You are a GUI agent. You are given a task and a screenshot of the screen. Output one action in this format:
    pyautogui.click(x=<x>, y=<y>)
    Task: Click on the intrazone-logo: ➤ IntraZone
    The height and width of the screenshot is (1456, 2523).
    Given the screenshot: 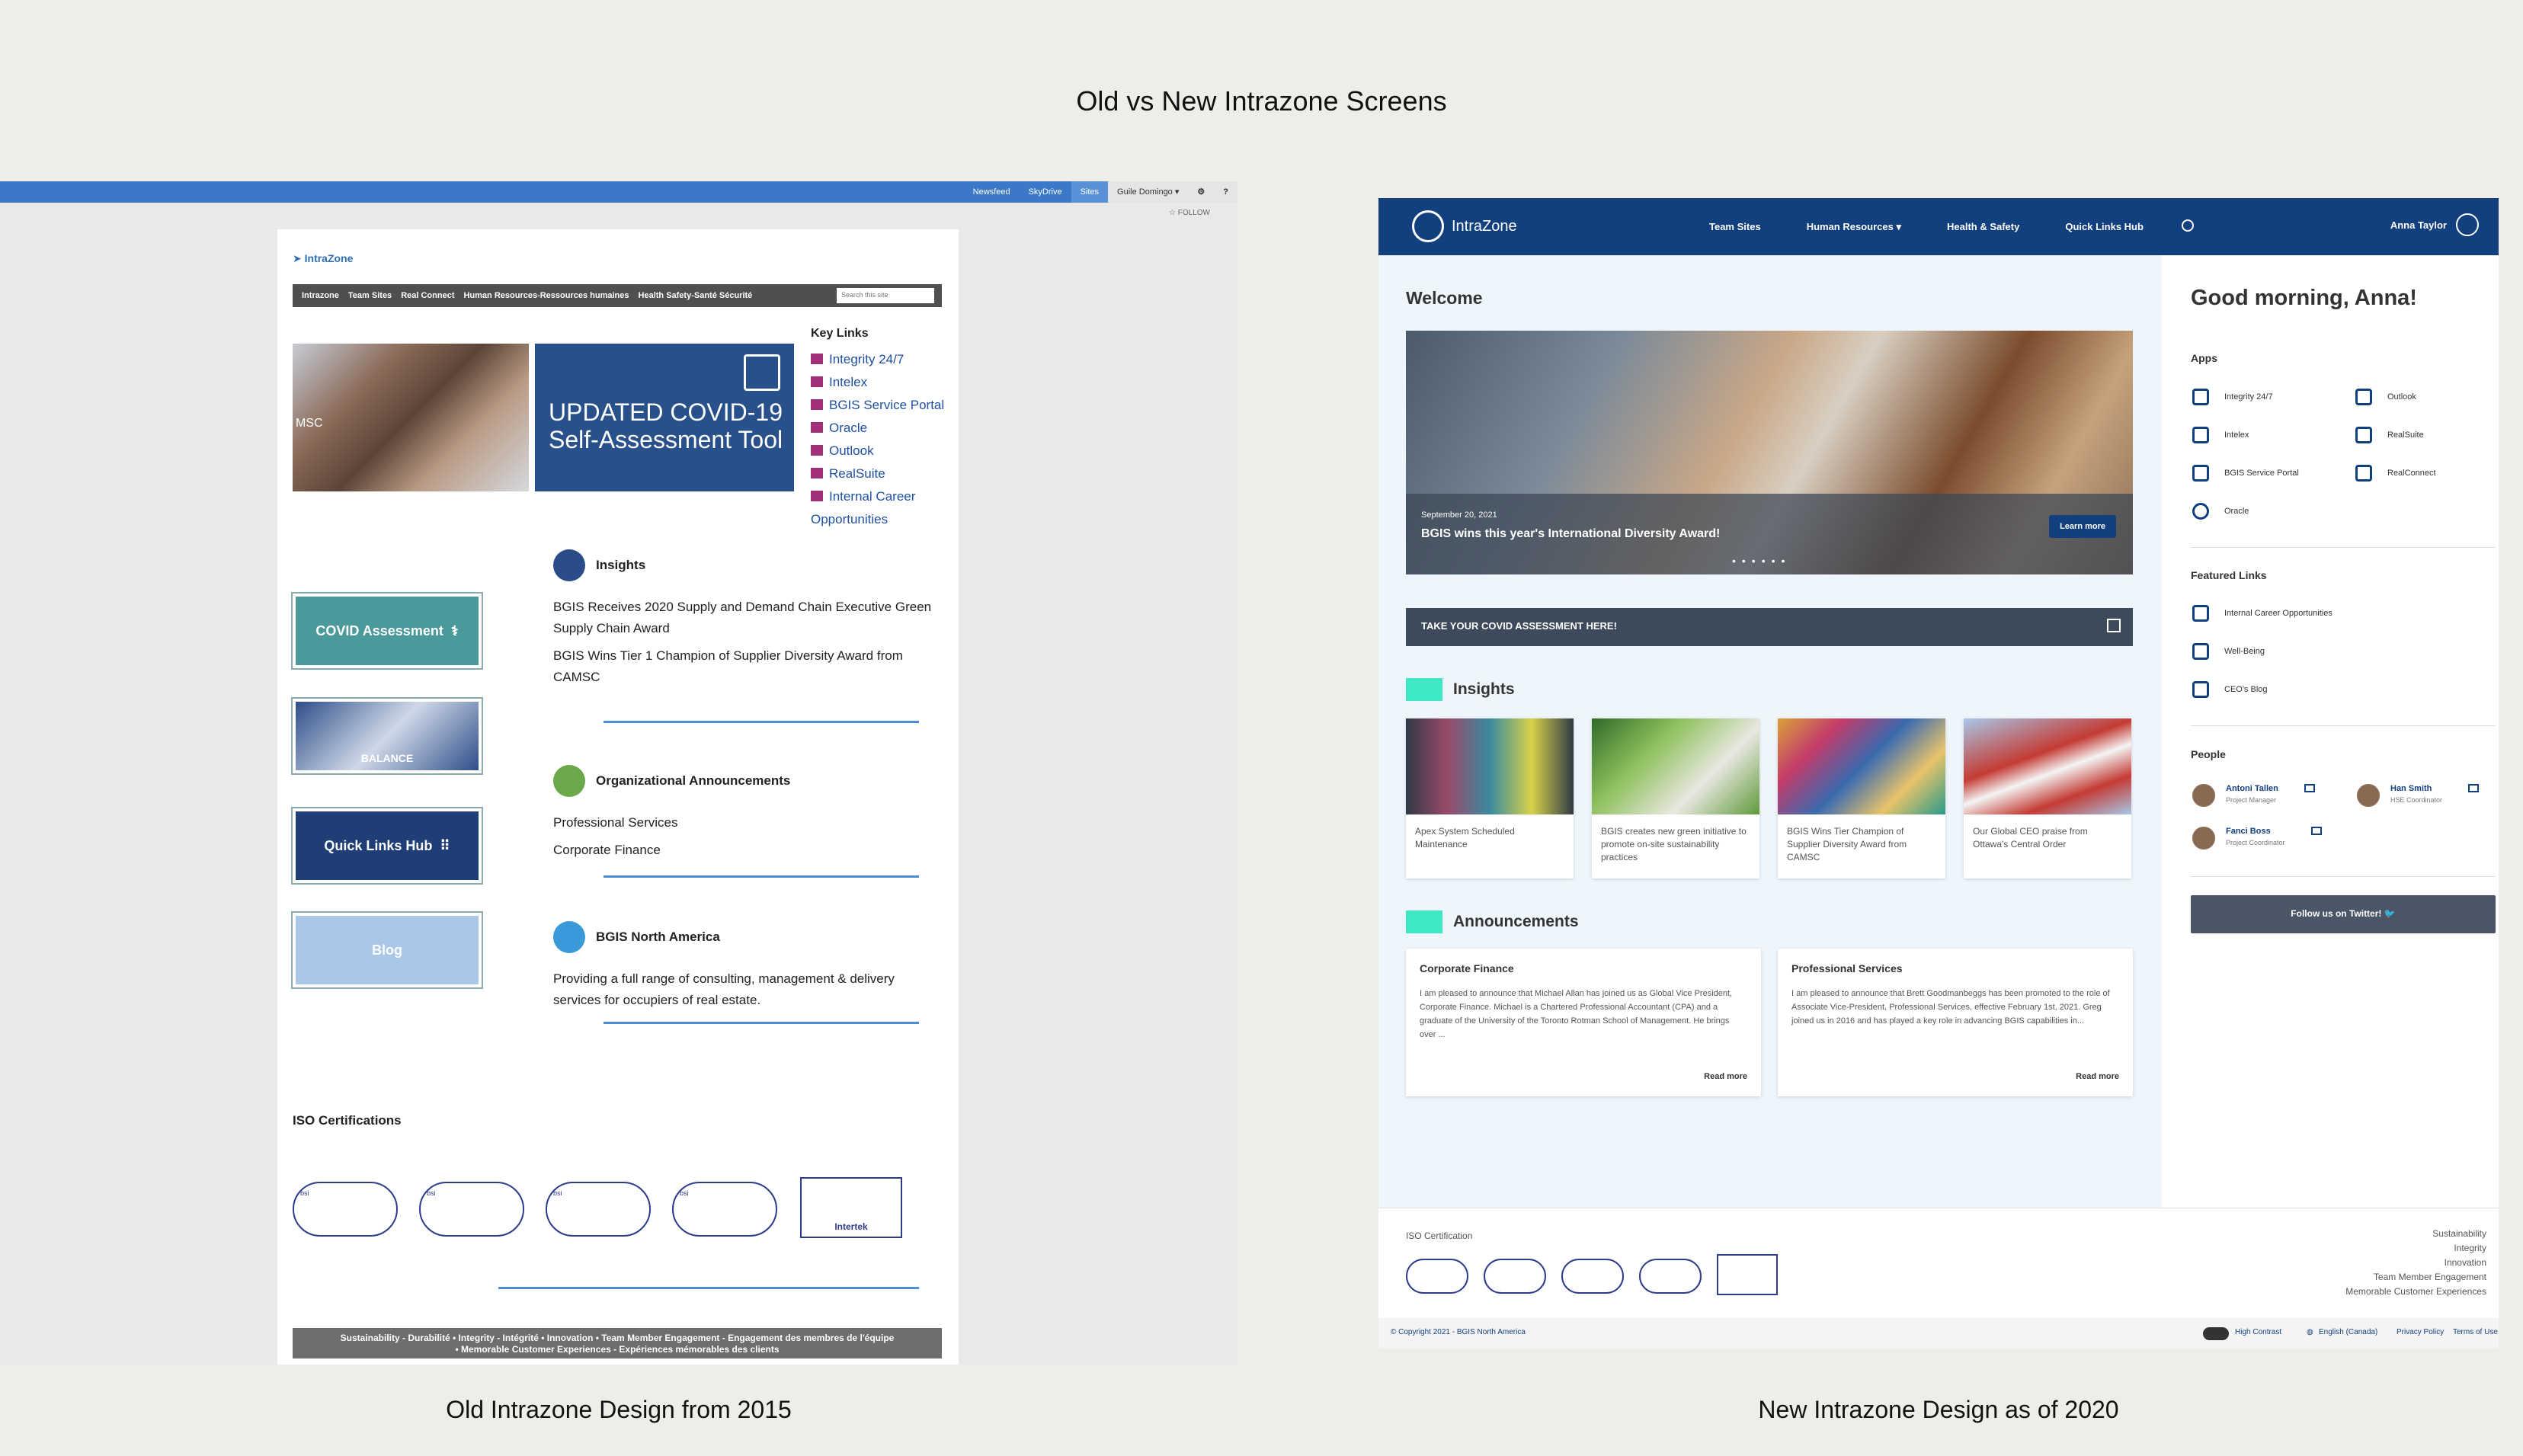 What is the action you would take?
    pyautogui.click(x=323, y=258)
    